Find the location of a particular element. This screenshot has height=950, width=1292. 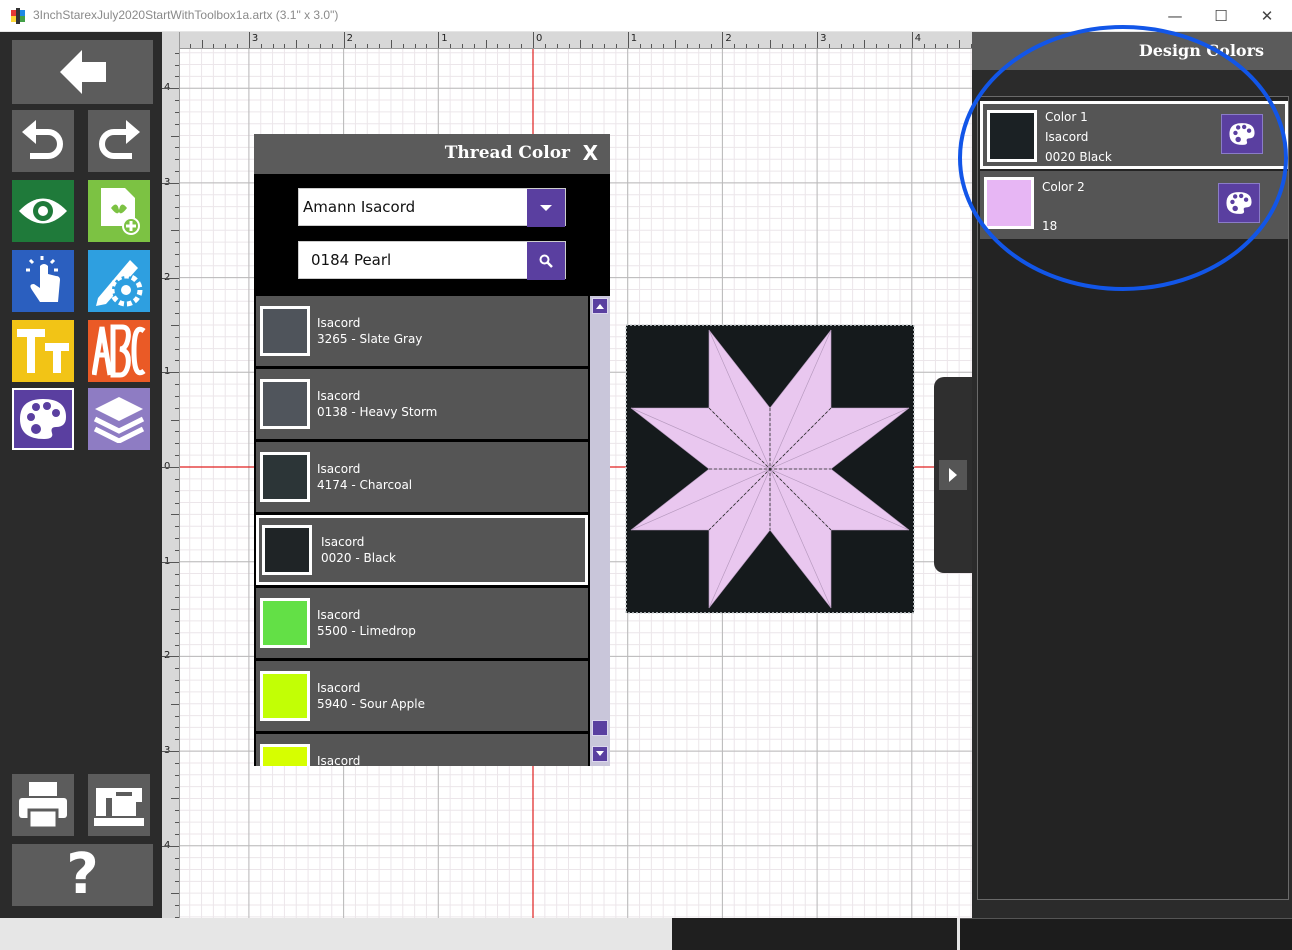

view-button is located at coordinates (43, 211).